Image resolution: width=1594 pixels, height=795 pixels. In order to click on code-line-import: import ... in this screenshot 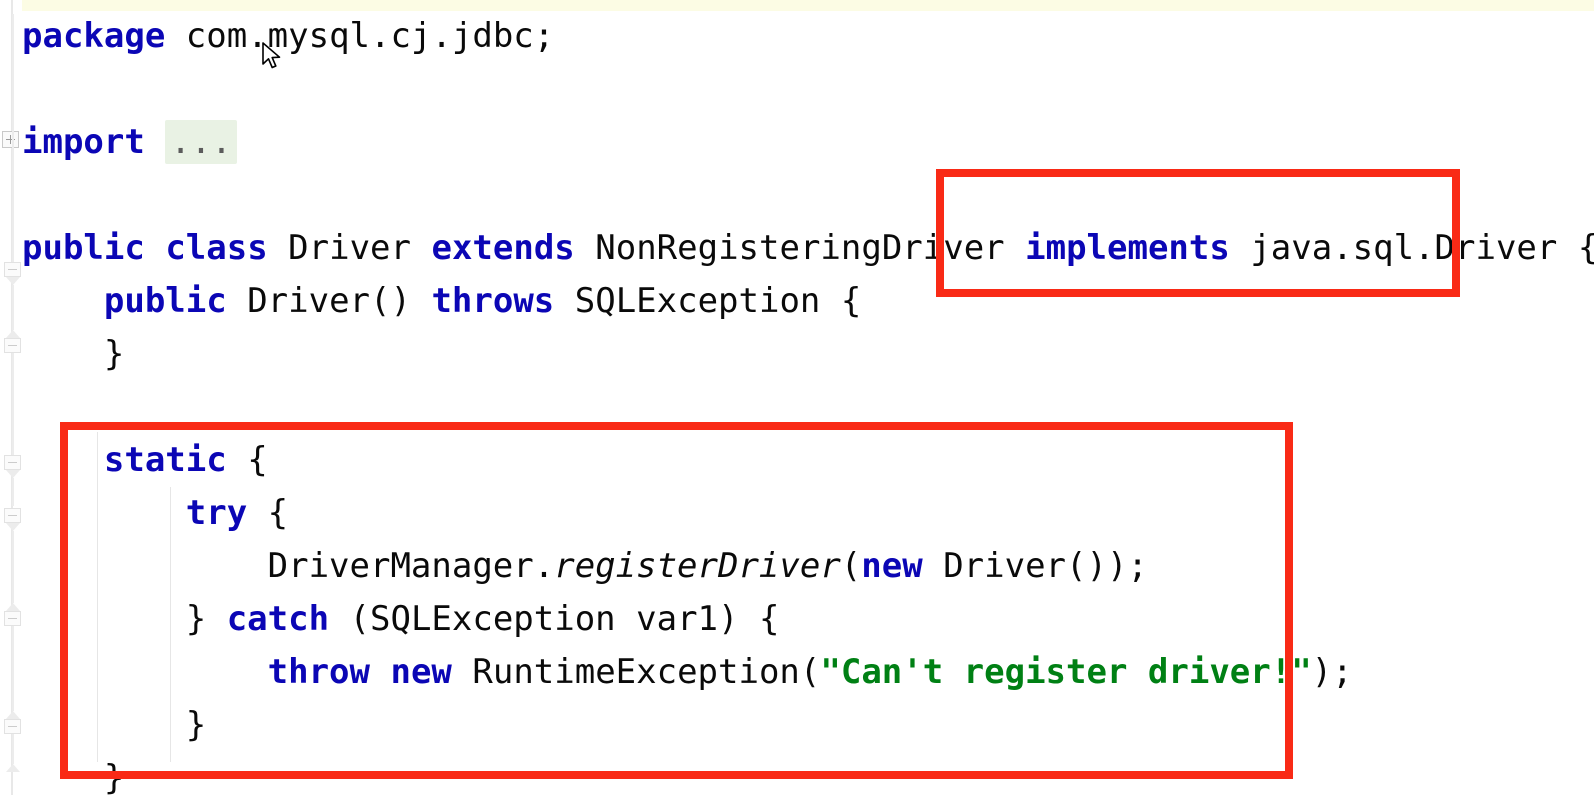, I will do `click(129, 142)`.